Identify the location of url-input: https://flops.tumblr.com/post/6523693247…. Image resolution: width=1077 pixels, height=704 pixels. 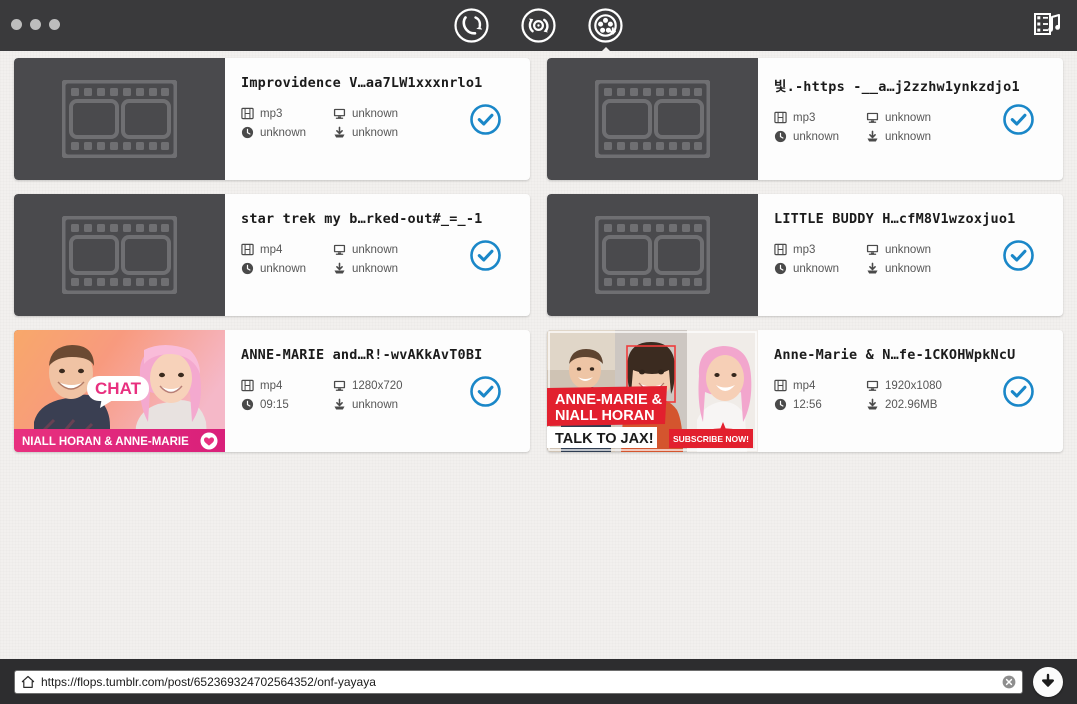
(518, 681).